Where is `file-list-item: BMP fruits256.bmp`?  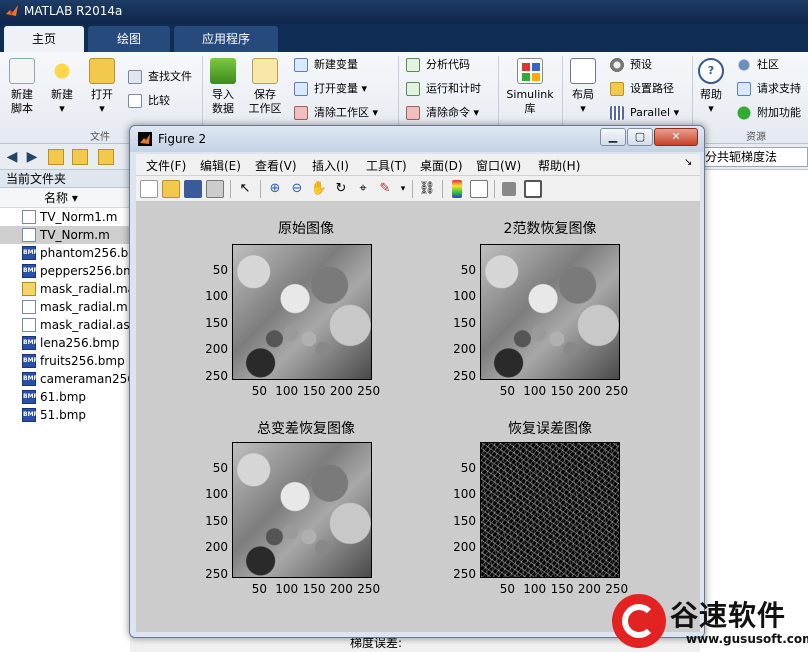
file-list-item: BMP fruits256.bmp is located at coordinates (65, 361).